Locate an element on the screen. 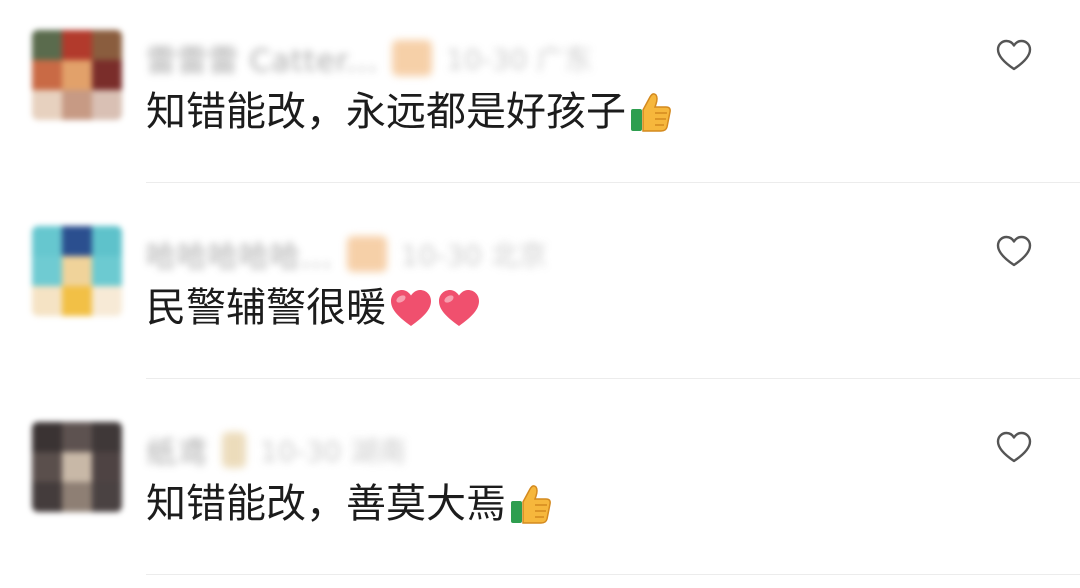  timestamp: 10-30 广东 is located at coordinates (519, 59).